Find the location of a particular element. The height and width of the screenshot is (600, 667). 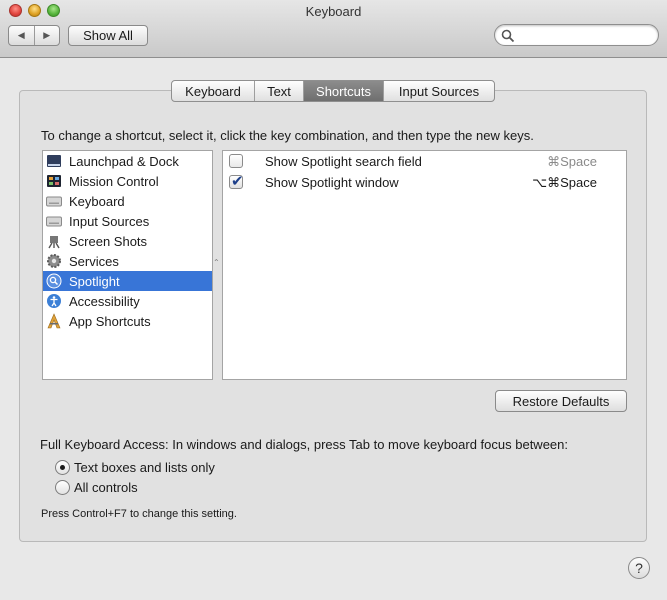

help-button: ? is located at coordinates (639, 568).